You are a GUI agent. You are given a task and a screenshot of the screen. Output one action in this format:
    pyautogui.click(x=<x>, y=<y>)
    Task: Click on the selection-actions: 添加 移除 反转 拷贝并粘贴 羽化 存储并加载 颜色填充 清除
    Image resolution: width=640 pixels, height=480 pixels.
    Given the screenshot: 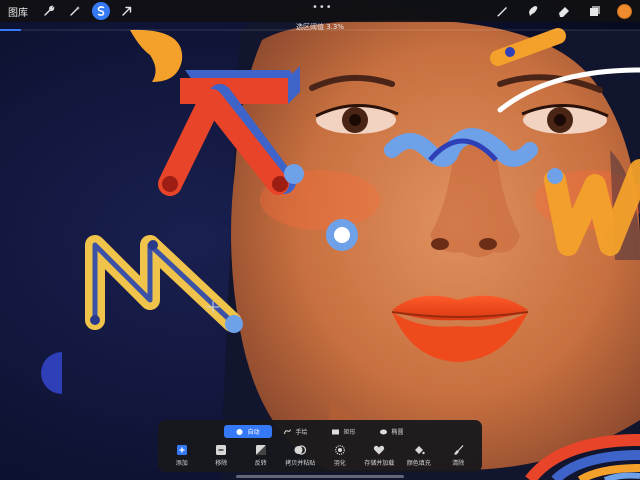 What is the action you would take?
    pyautogui.click(x=320, y=457)
    